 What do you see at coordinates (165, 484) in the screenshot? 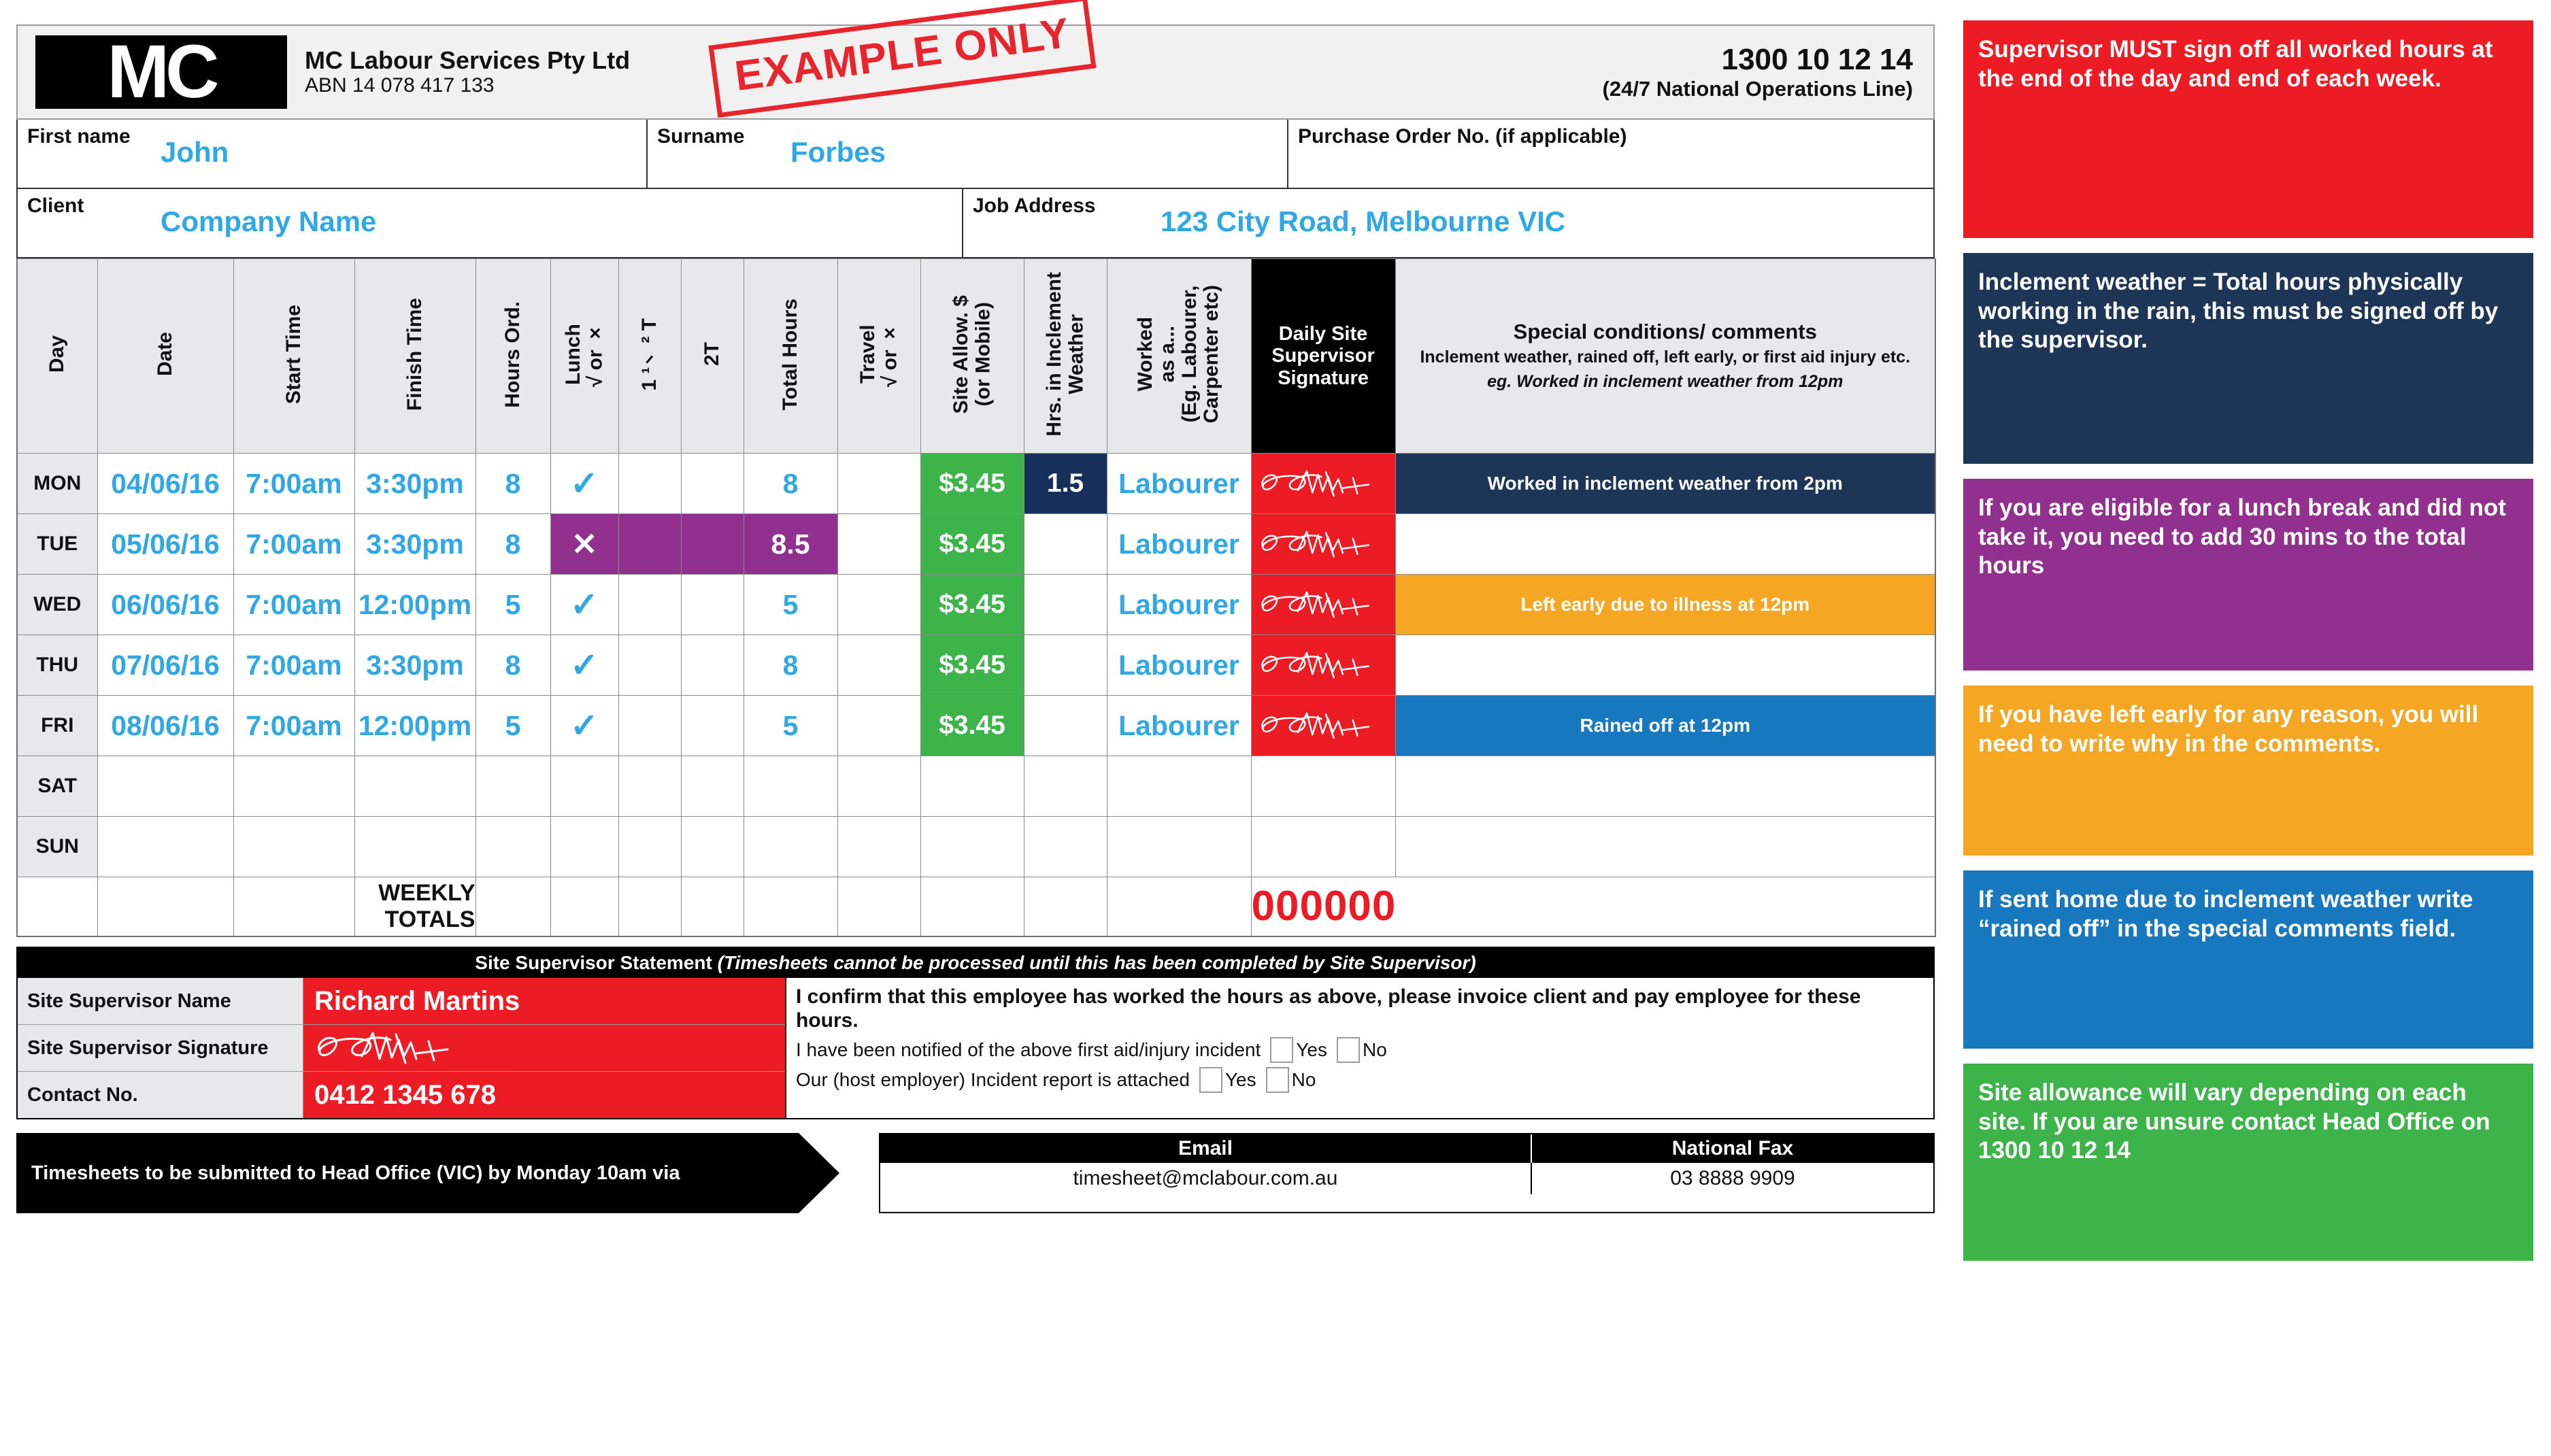
I see `table-cell-date: 04/06/16` at bounding box center [165, 484].